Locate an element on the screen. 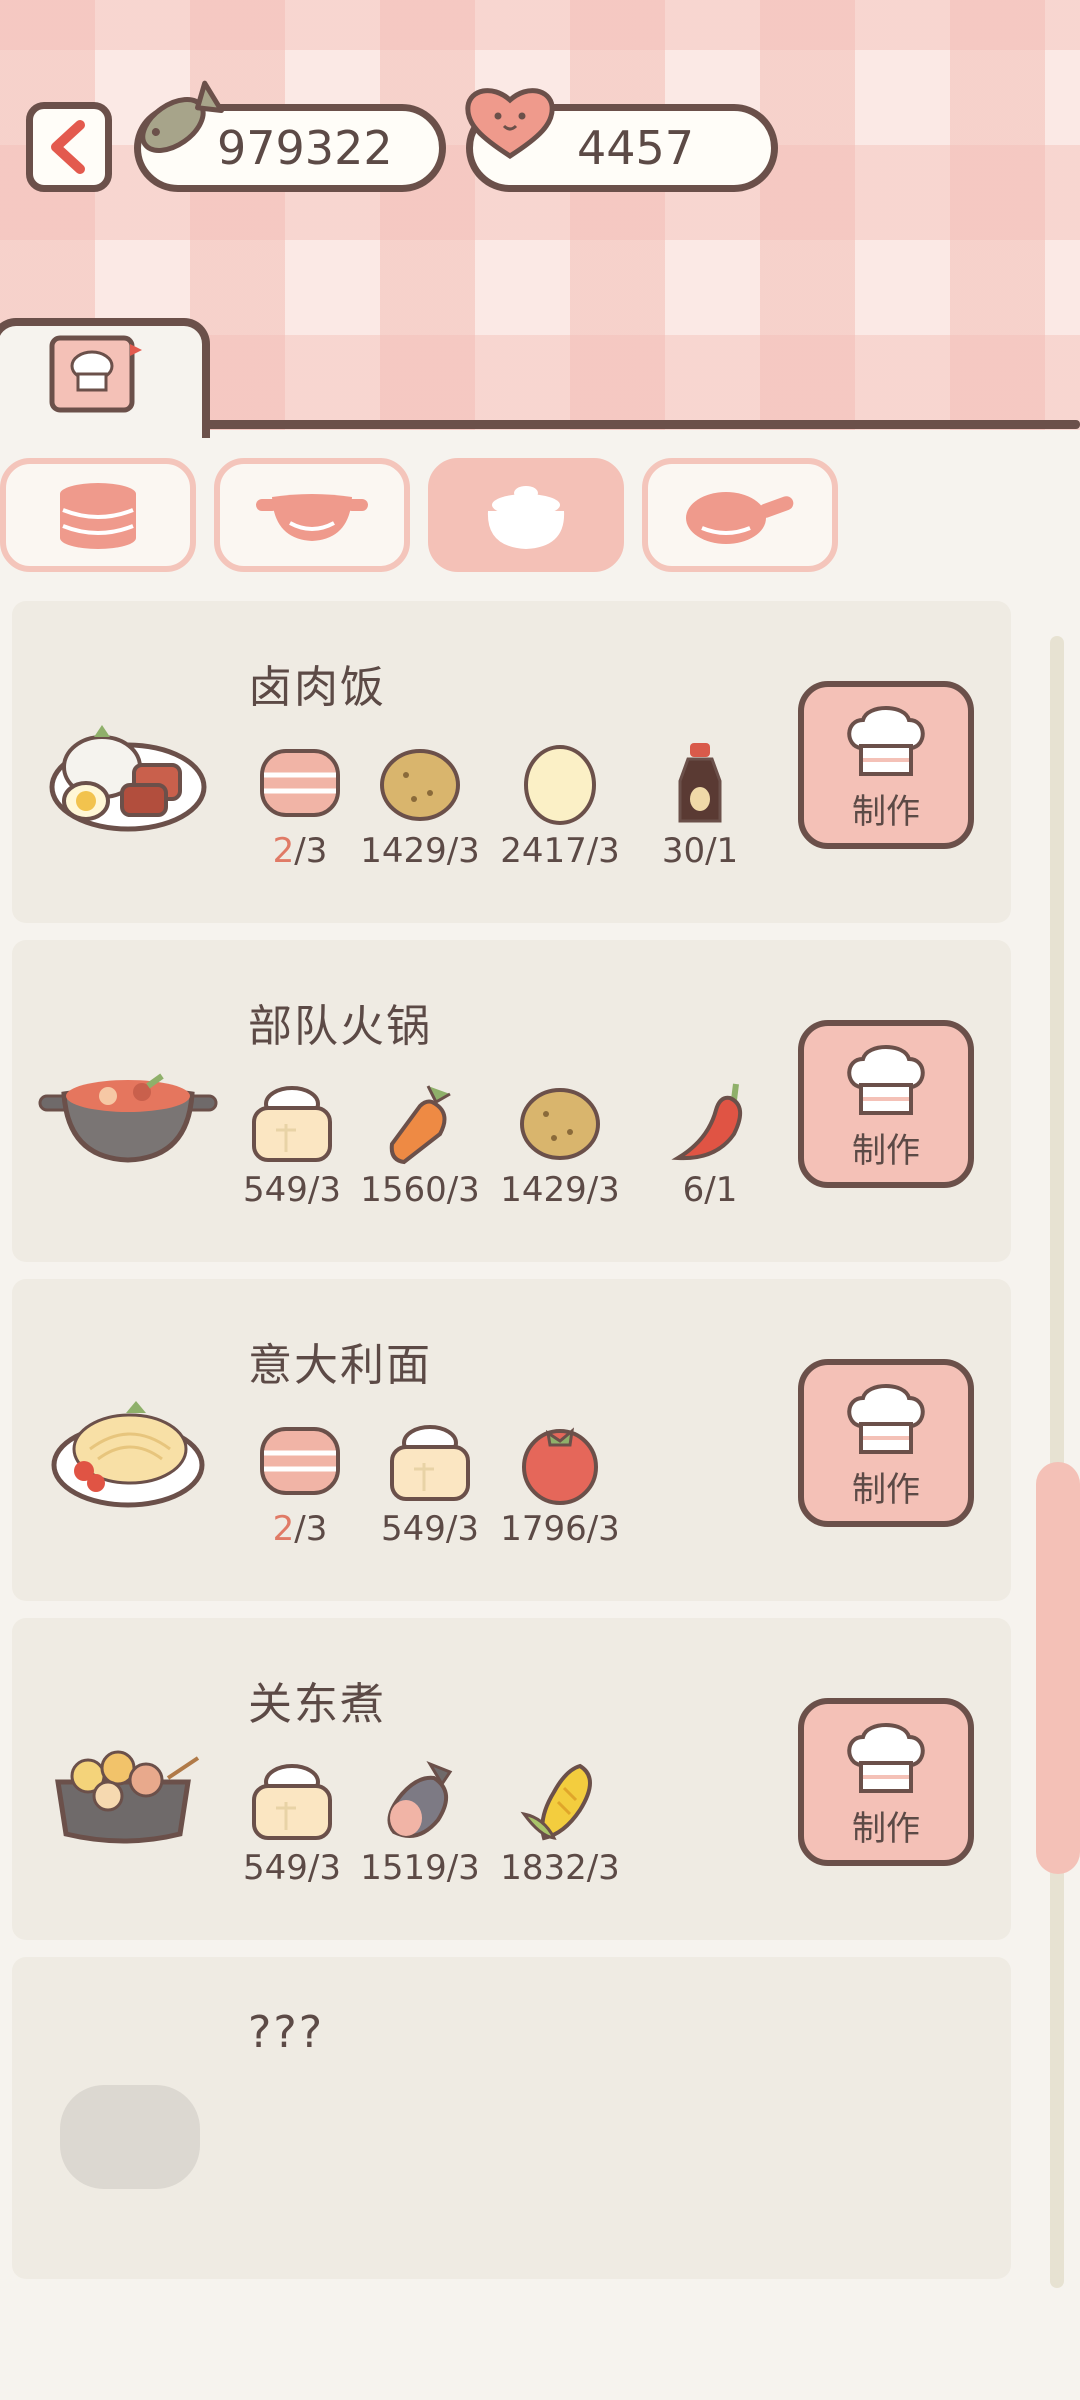  recipe-card: 卤肉饭 2/3 1429/3 2417/3 30/1 制作 is located at coordinates (511, 762).